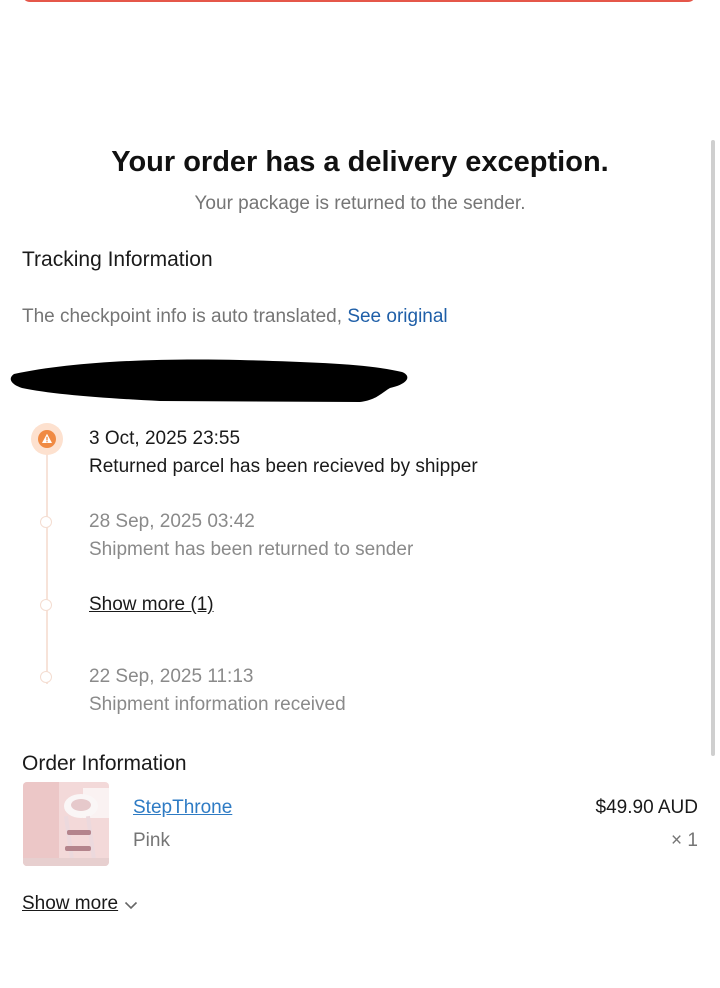  Describe the element at coordinates (209, 380) in the screenshot. I see `redacted-tracking-number` at that location.